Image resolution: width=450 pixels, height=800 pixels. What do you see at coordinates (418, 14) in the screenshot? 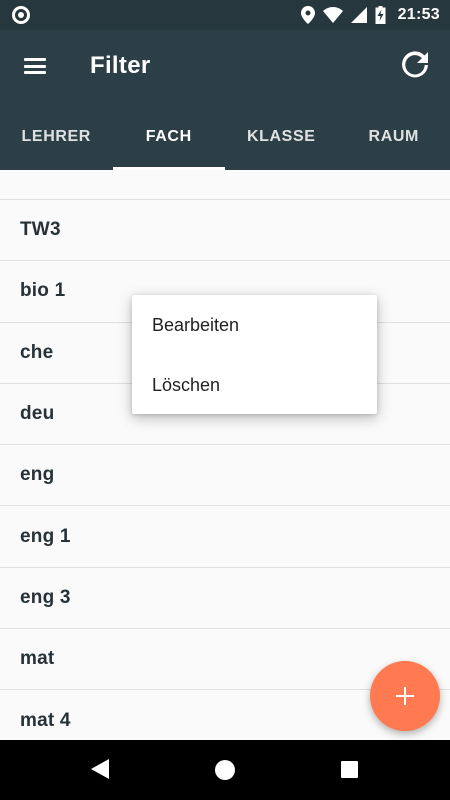
I see `status-time: 21:53` at bounding box center [418, 14].